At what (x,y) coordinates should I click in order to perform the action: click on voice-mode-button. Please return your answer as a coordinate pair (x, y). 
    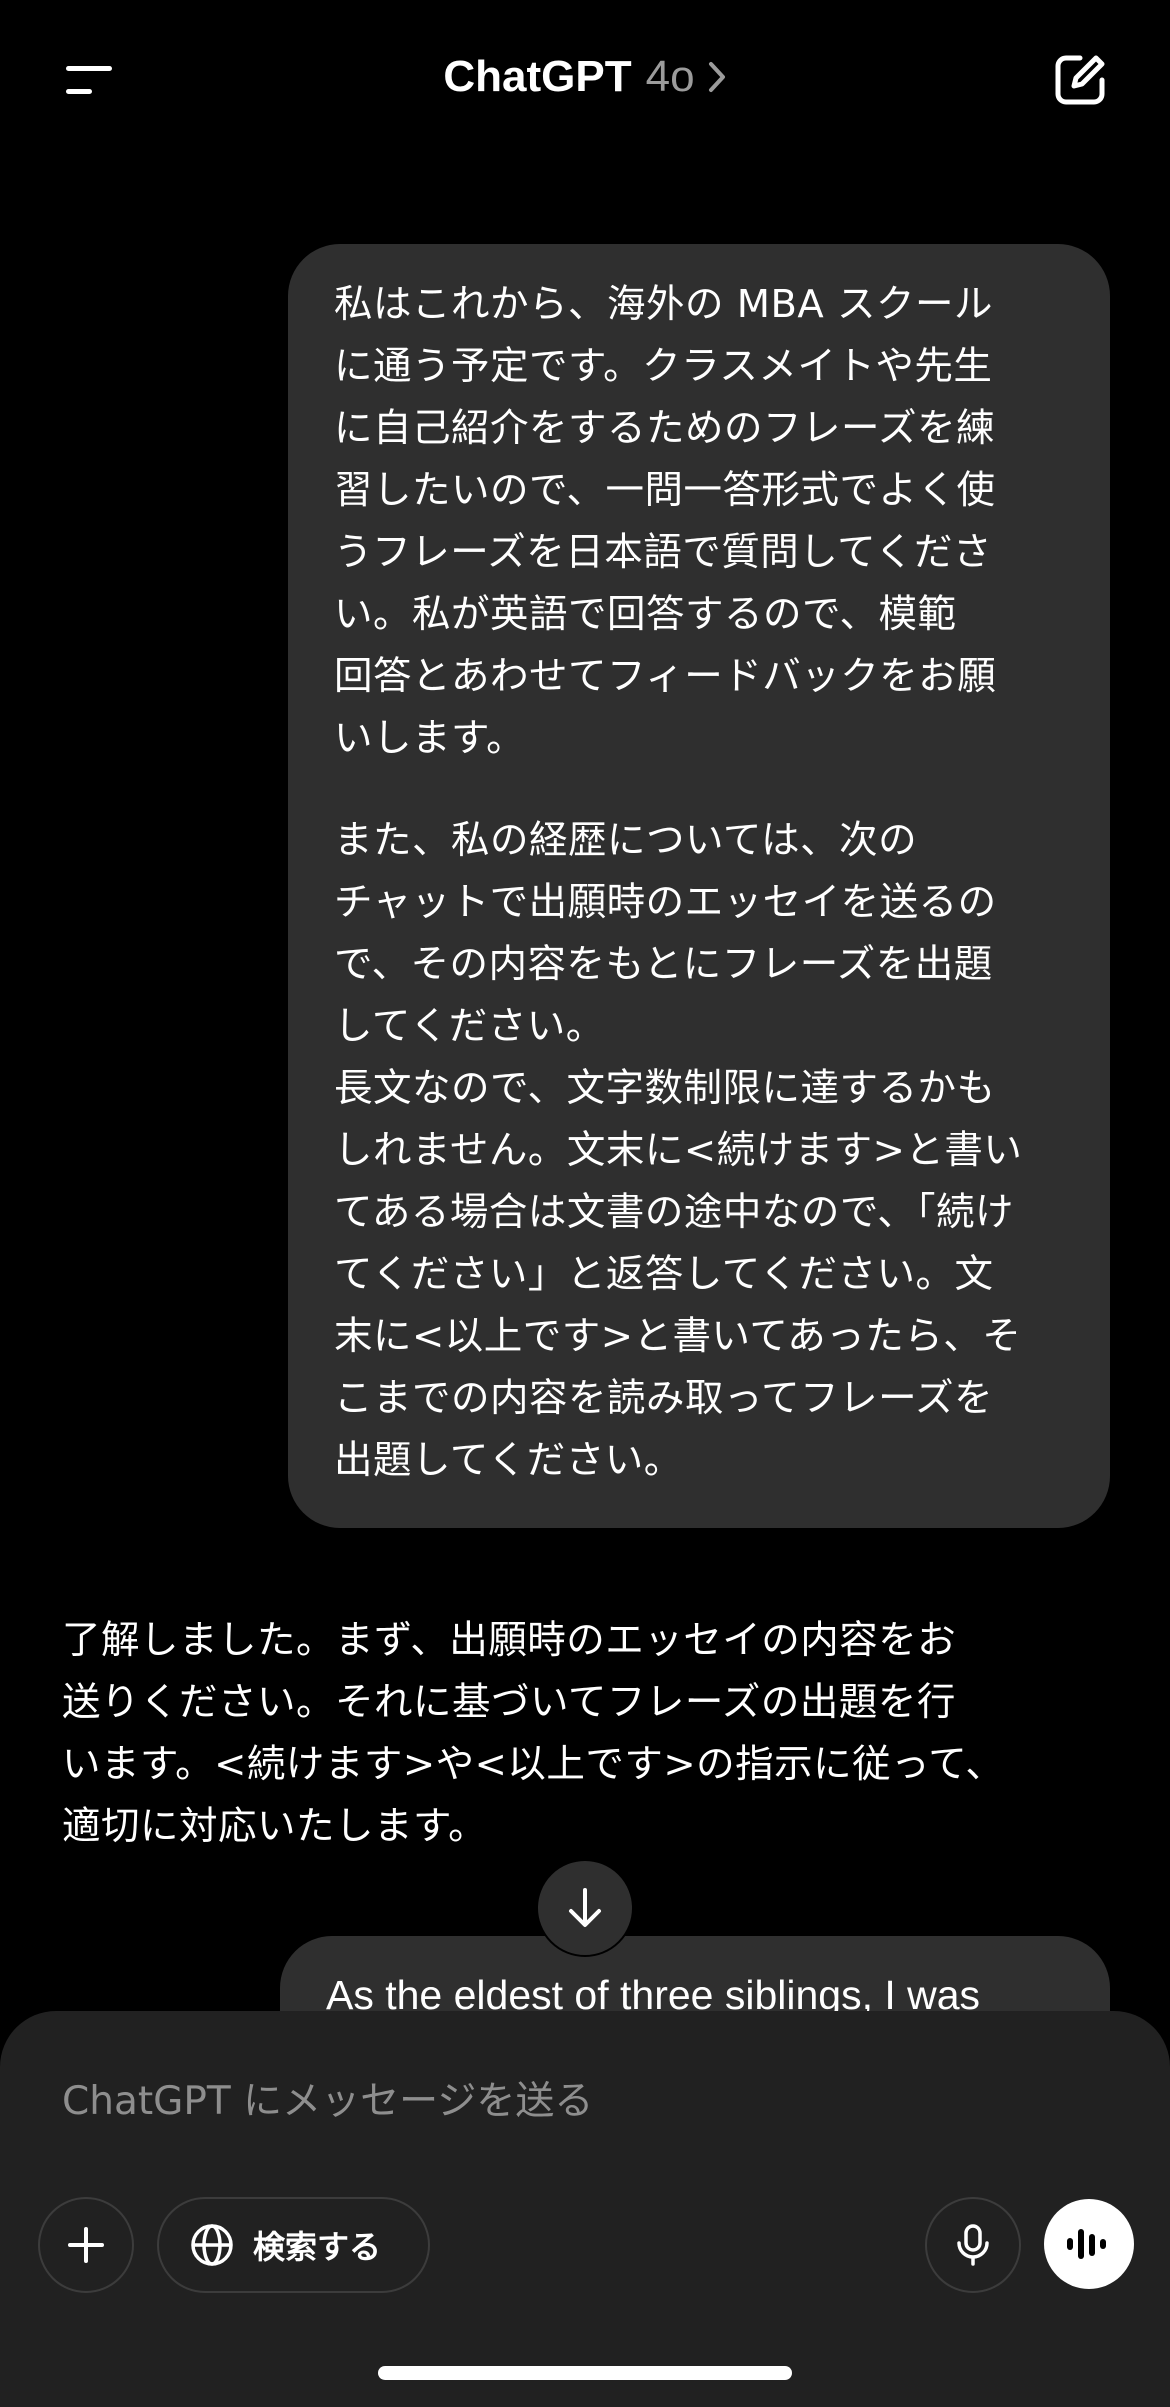
    Looking at the image, I should click on (1089, 2244).